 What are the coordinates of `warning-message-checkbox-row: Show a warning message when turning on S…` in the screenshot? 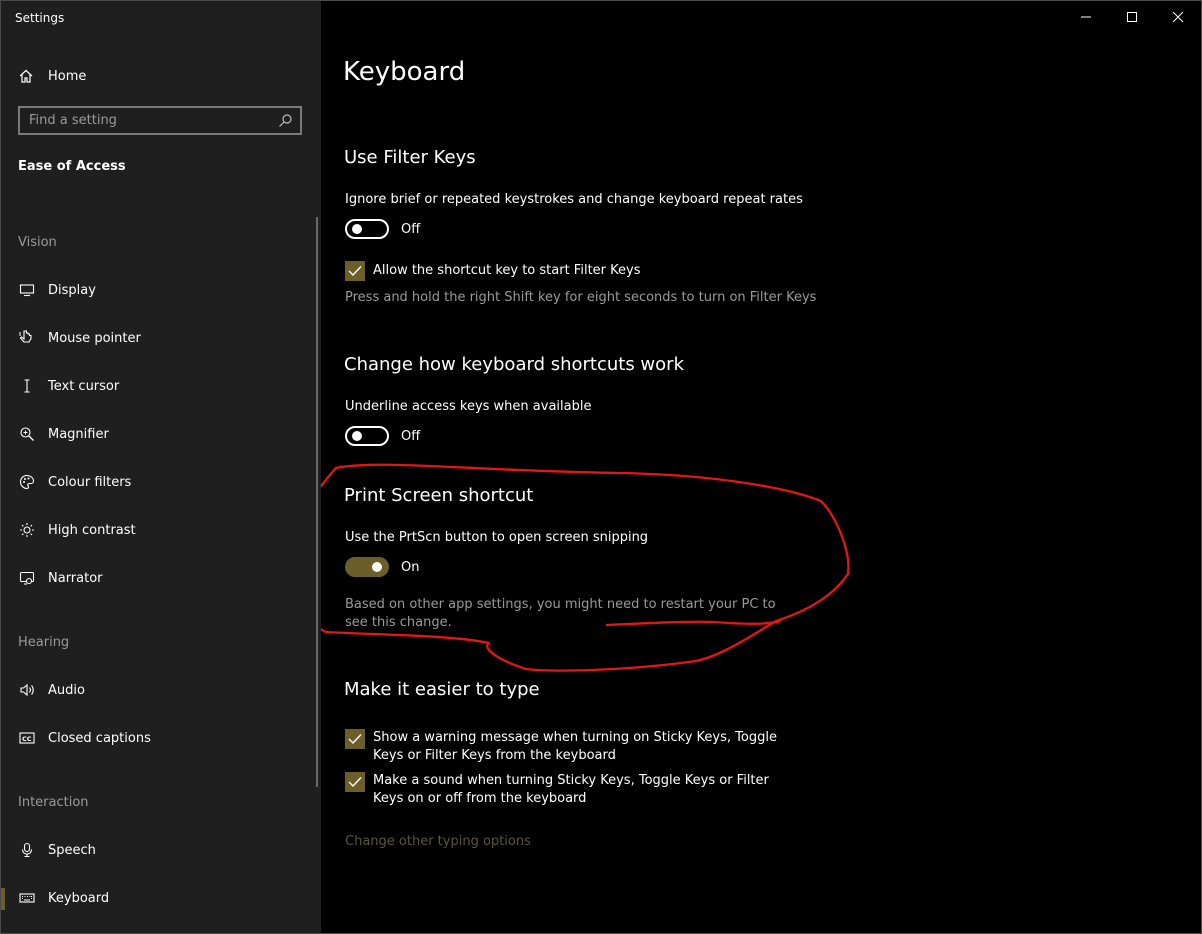 It's located at (569, 747).